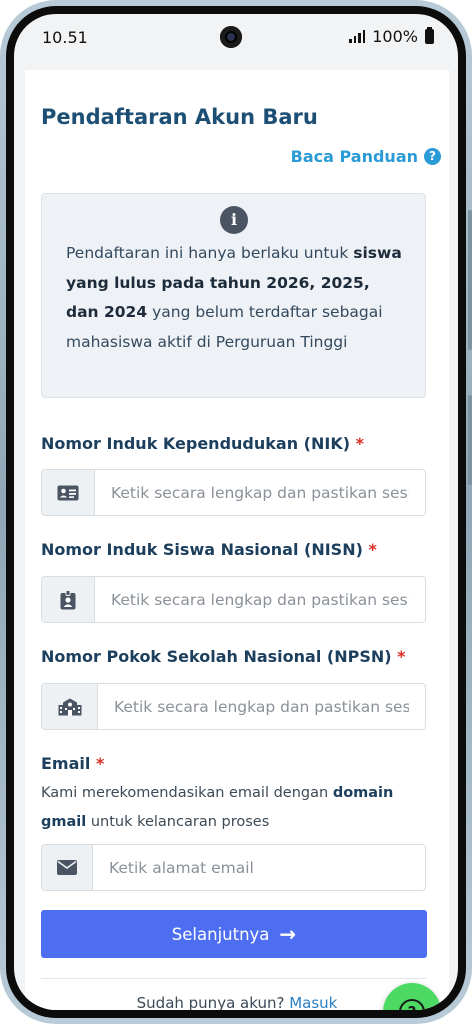 The width and height of the screenshot is (472, 1024). Describe the element at coordinates (68, 492) in the screenshot. I see `id-card-icon` at that location.